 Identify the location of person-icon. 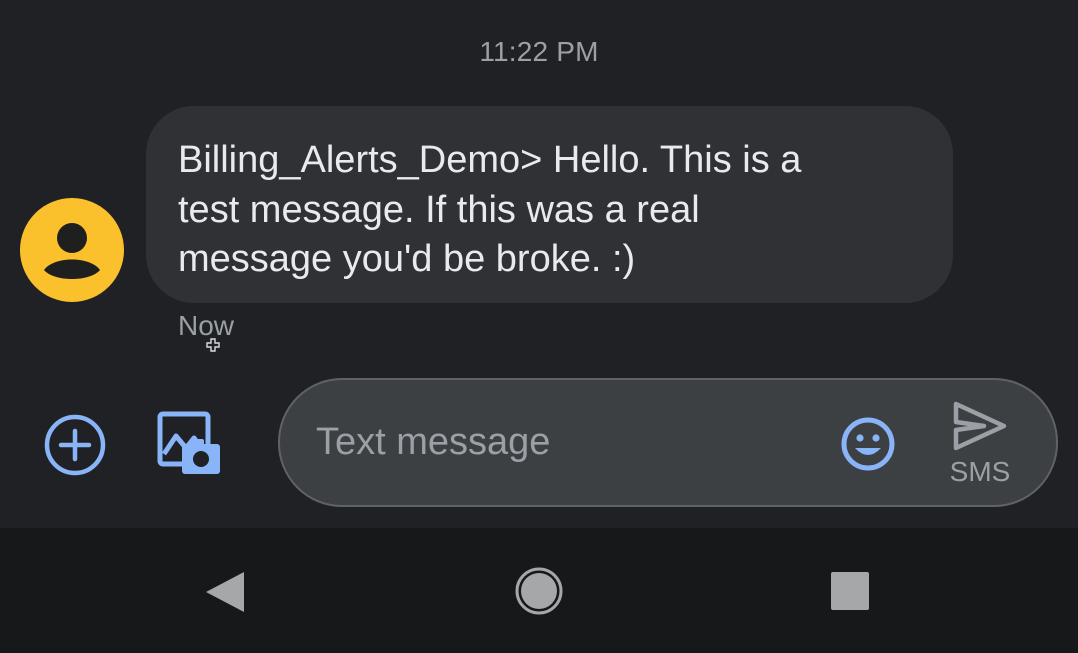
(72, 251).